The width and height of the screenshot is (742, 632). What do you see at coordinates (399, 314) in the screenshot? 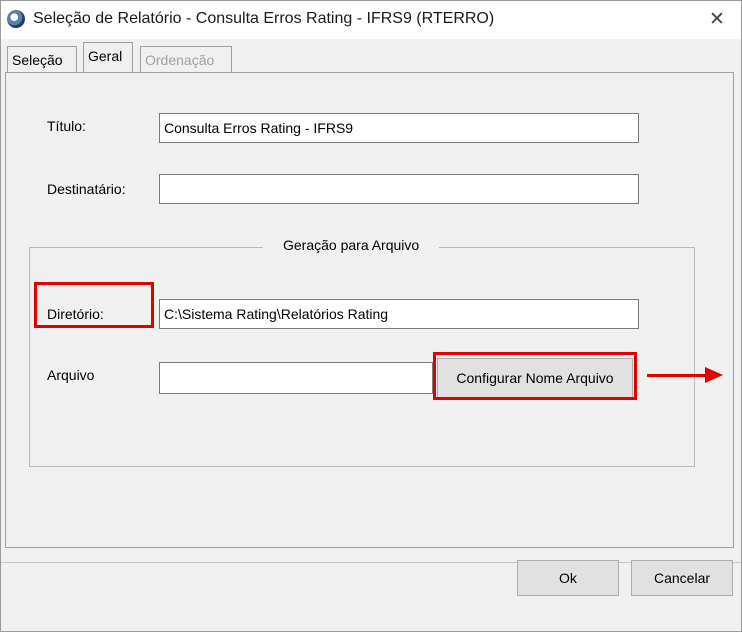
I see `diretorio-input` at bounding box center [399, 314].